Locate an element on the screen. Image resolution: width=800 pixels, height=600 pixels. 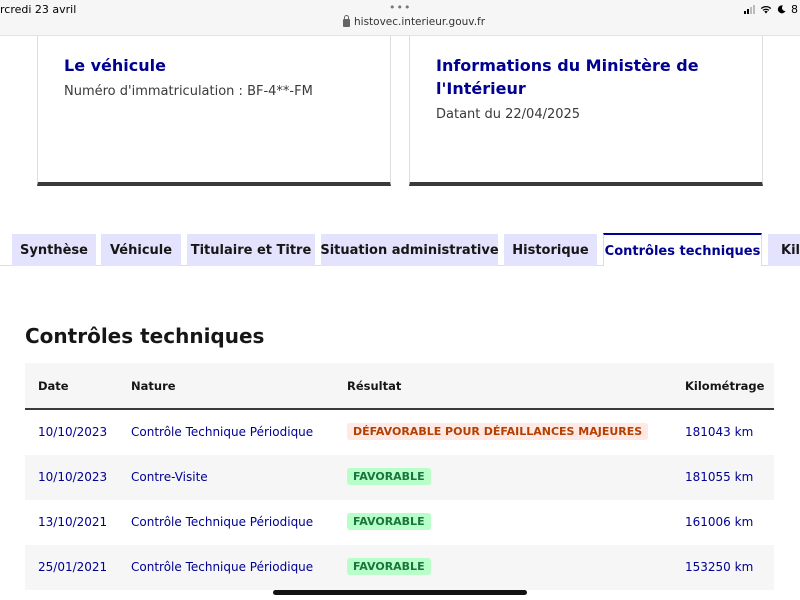
battery-level: 8 is located at coordinates (794, 9).